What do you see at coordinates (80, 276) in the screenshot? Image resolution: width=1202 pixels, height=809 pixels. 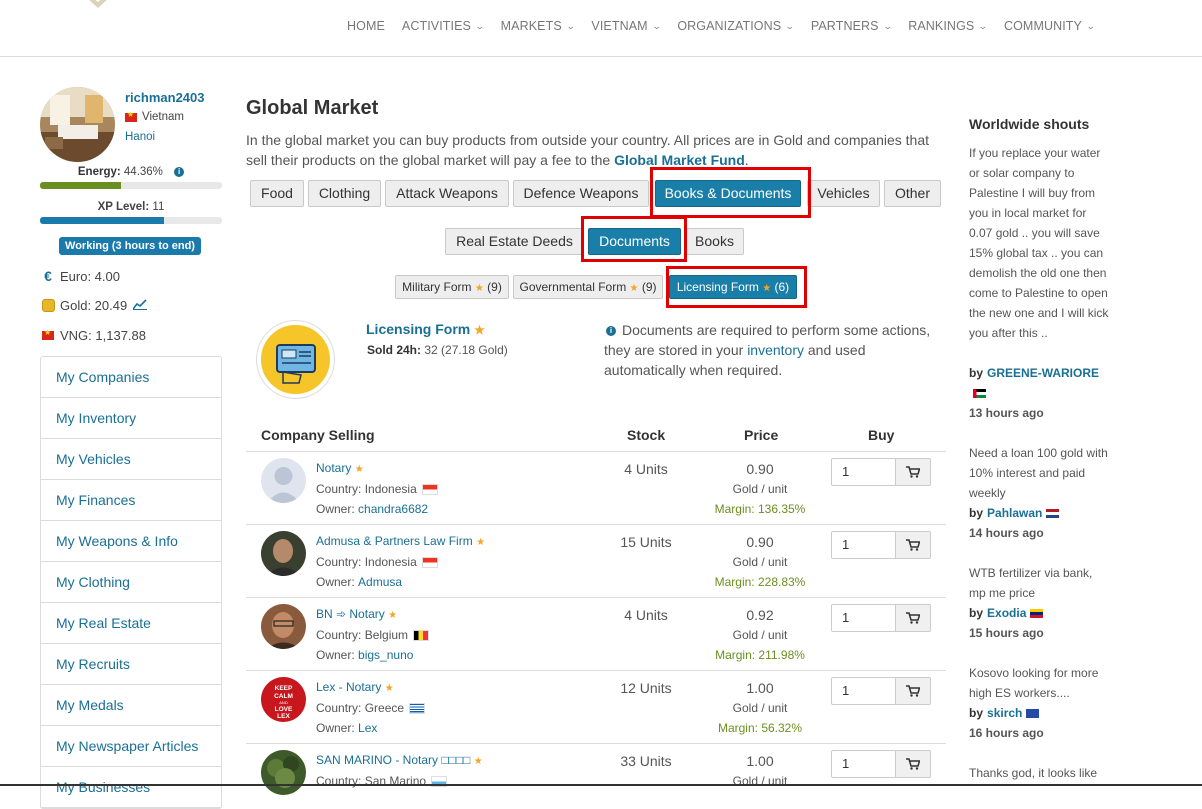 I see `euro-balance: € Euro: 4.00` at bounding box center [80, 276].